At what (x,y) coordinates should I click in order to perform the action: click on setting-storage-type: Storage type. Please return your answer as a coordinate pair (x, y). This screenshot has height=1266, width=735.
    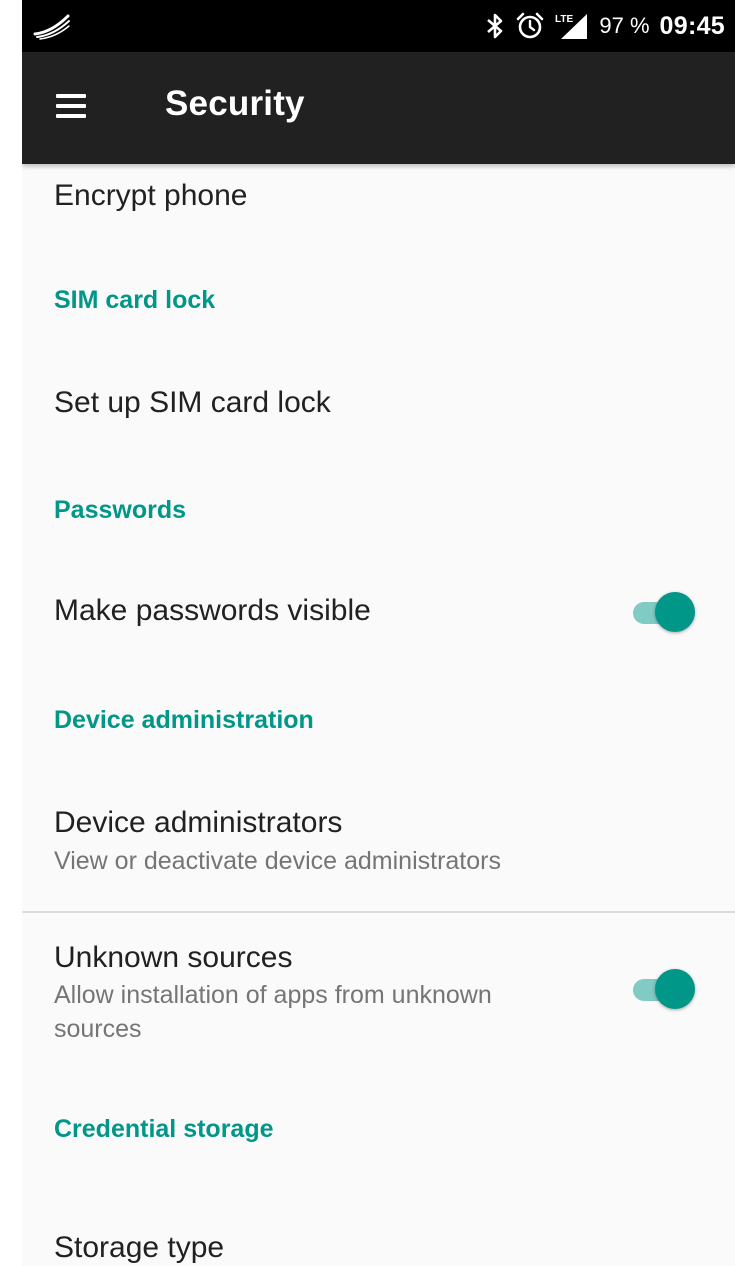
    Looking at the image, I should click on (378, 1224).